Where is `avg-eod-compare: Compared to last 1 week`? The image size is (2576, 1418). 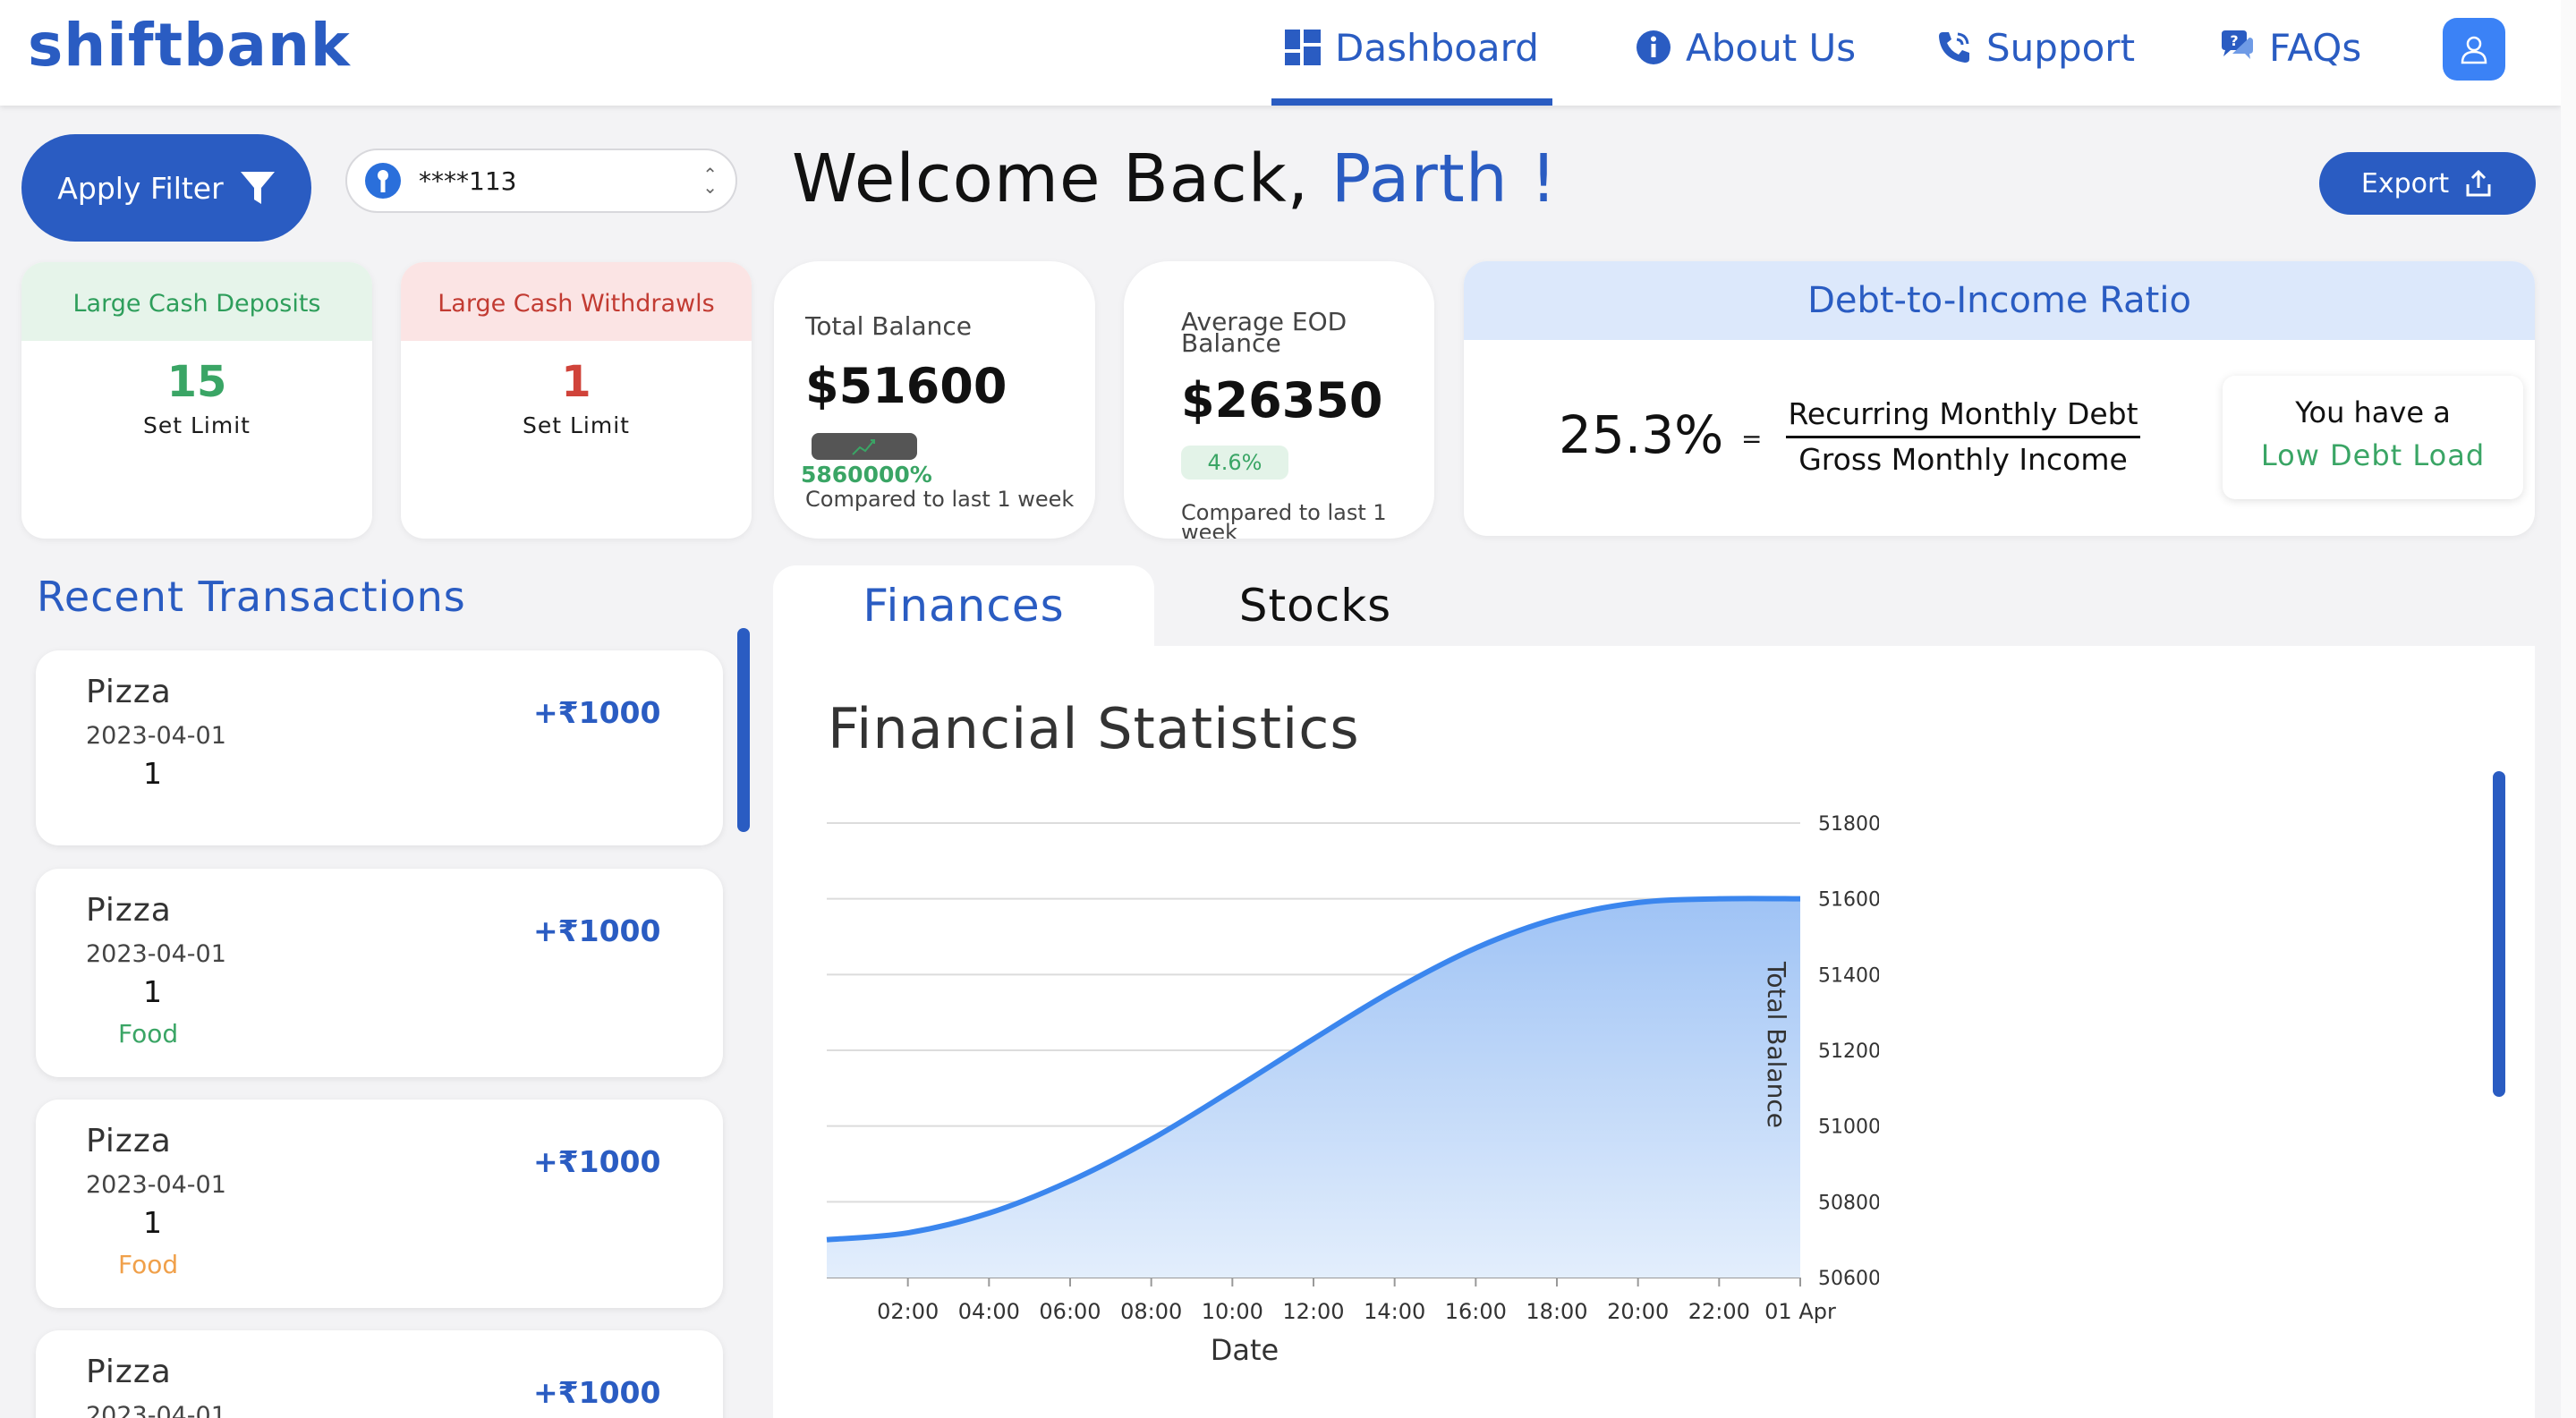 avg-eod-compare: Compared to last 1 week is located at coordinates (1284, 519).